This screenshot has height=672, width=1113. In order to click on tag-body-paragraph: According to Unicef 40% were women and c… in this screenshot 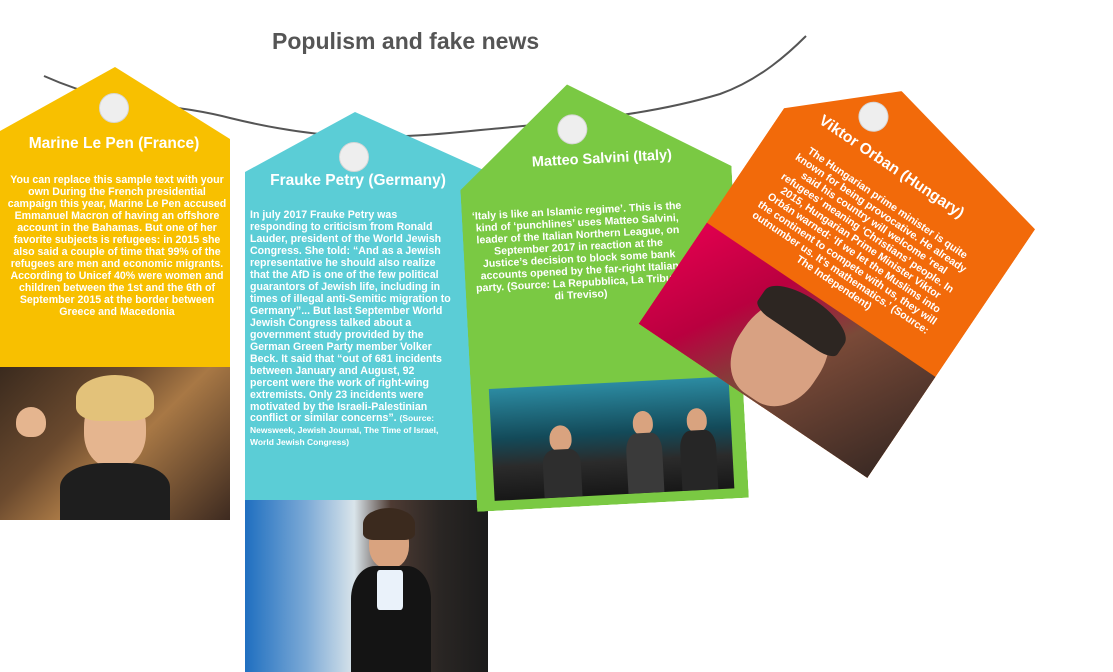, I will do `click(117, 293)`.